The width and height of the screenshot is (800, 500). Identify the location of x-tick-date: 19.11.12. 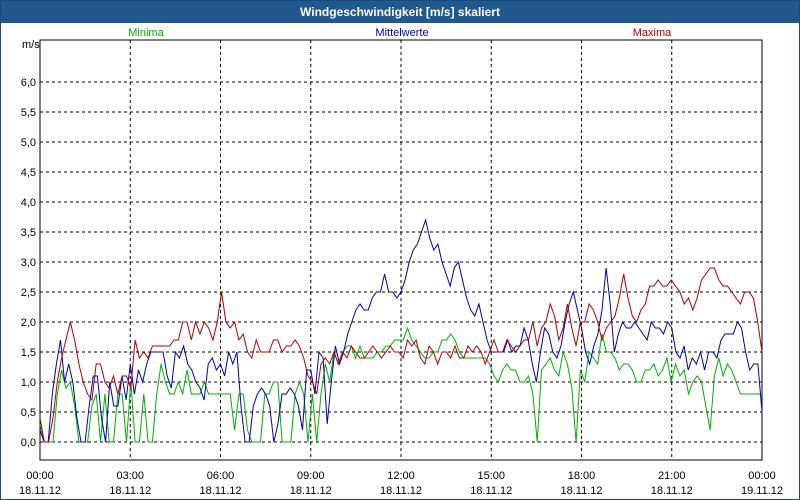
(762, 491).